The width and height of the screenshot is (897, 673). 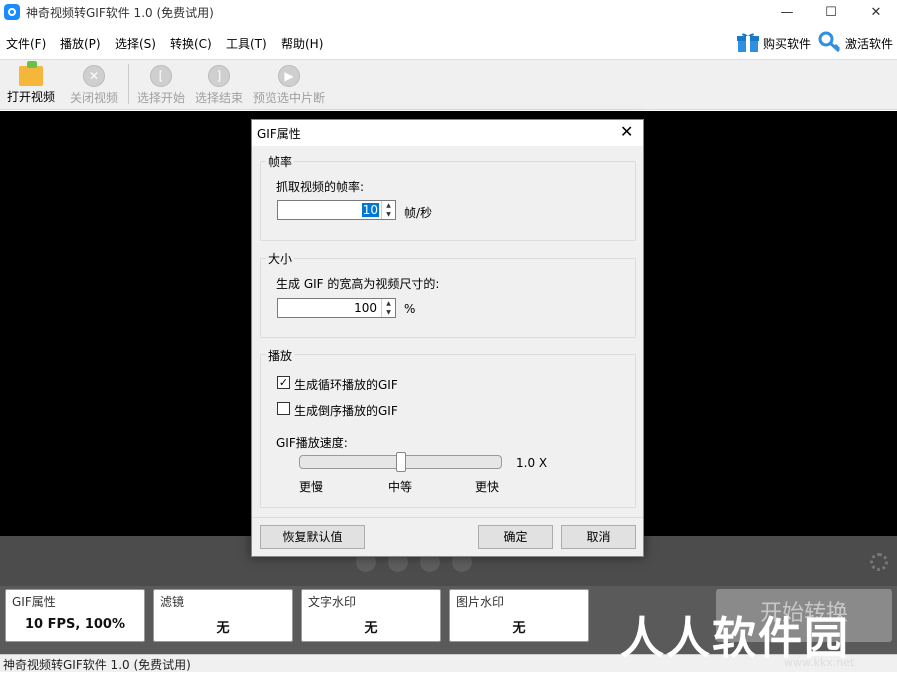 What do you see at coordinates (830, 42) in the screenshot?
I see `key-icon` at bounding box center [830, 42].